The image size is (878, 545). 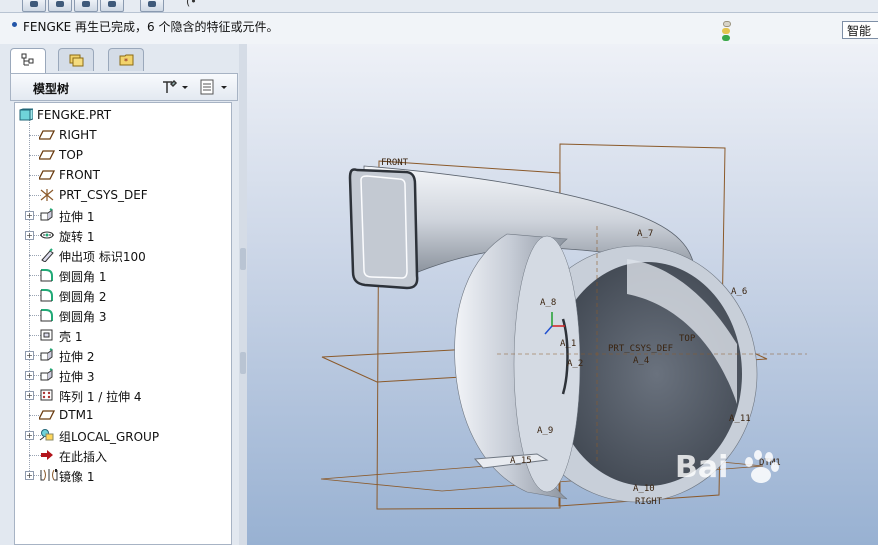 What do you see at coordinates (739, 292) in the screenshot?
I see `axis-a6-label: A_6` at bounding box center [739, 292].